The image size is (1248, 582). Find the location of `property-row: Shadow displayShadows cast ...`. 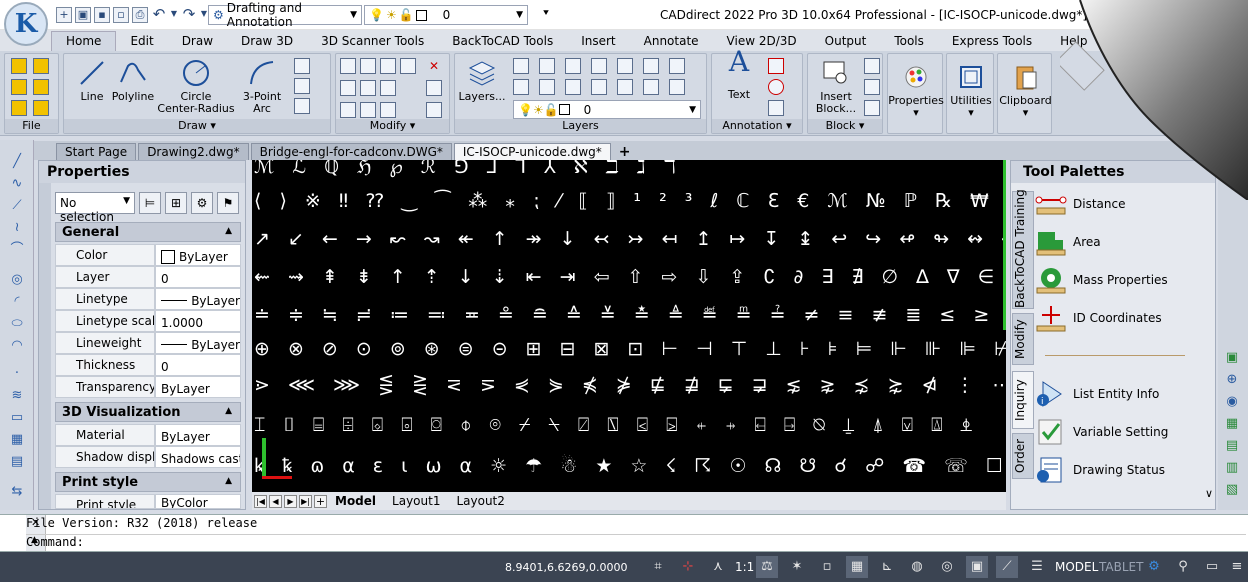

property-row: Shadow displayShadows cast ... is located at coordinates (148, 457).